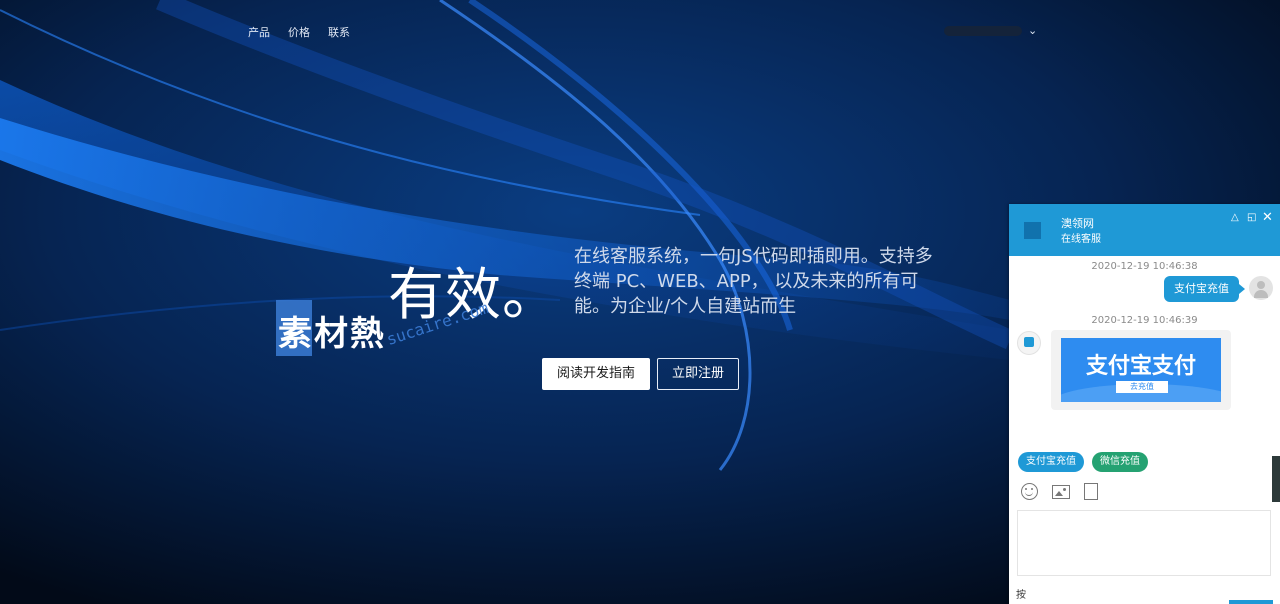 This screenshot has width=1280, height=604. I want to click on register-button: 立即注册, so click(698, 374).